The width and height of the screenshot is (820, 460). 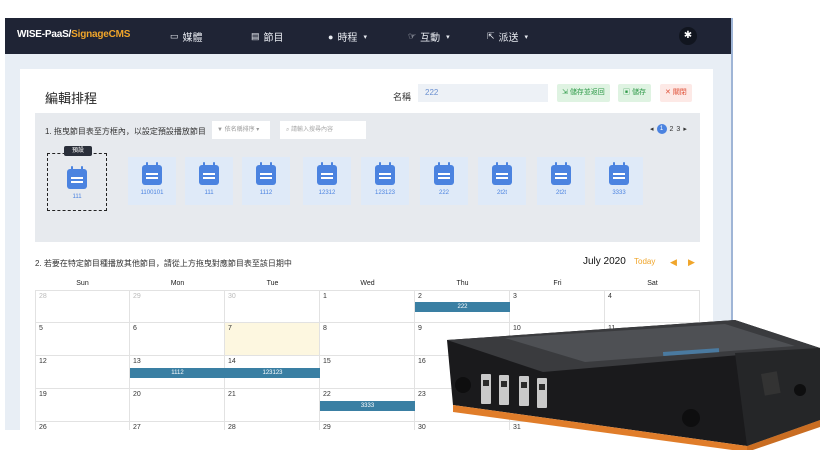 I want to click on nav-schedule-label: 時程, so click(x=347, y=38).